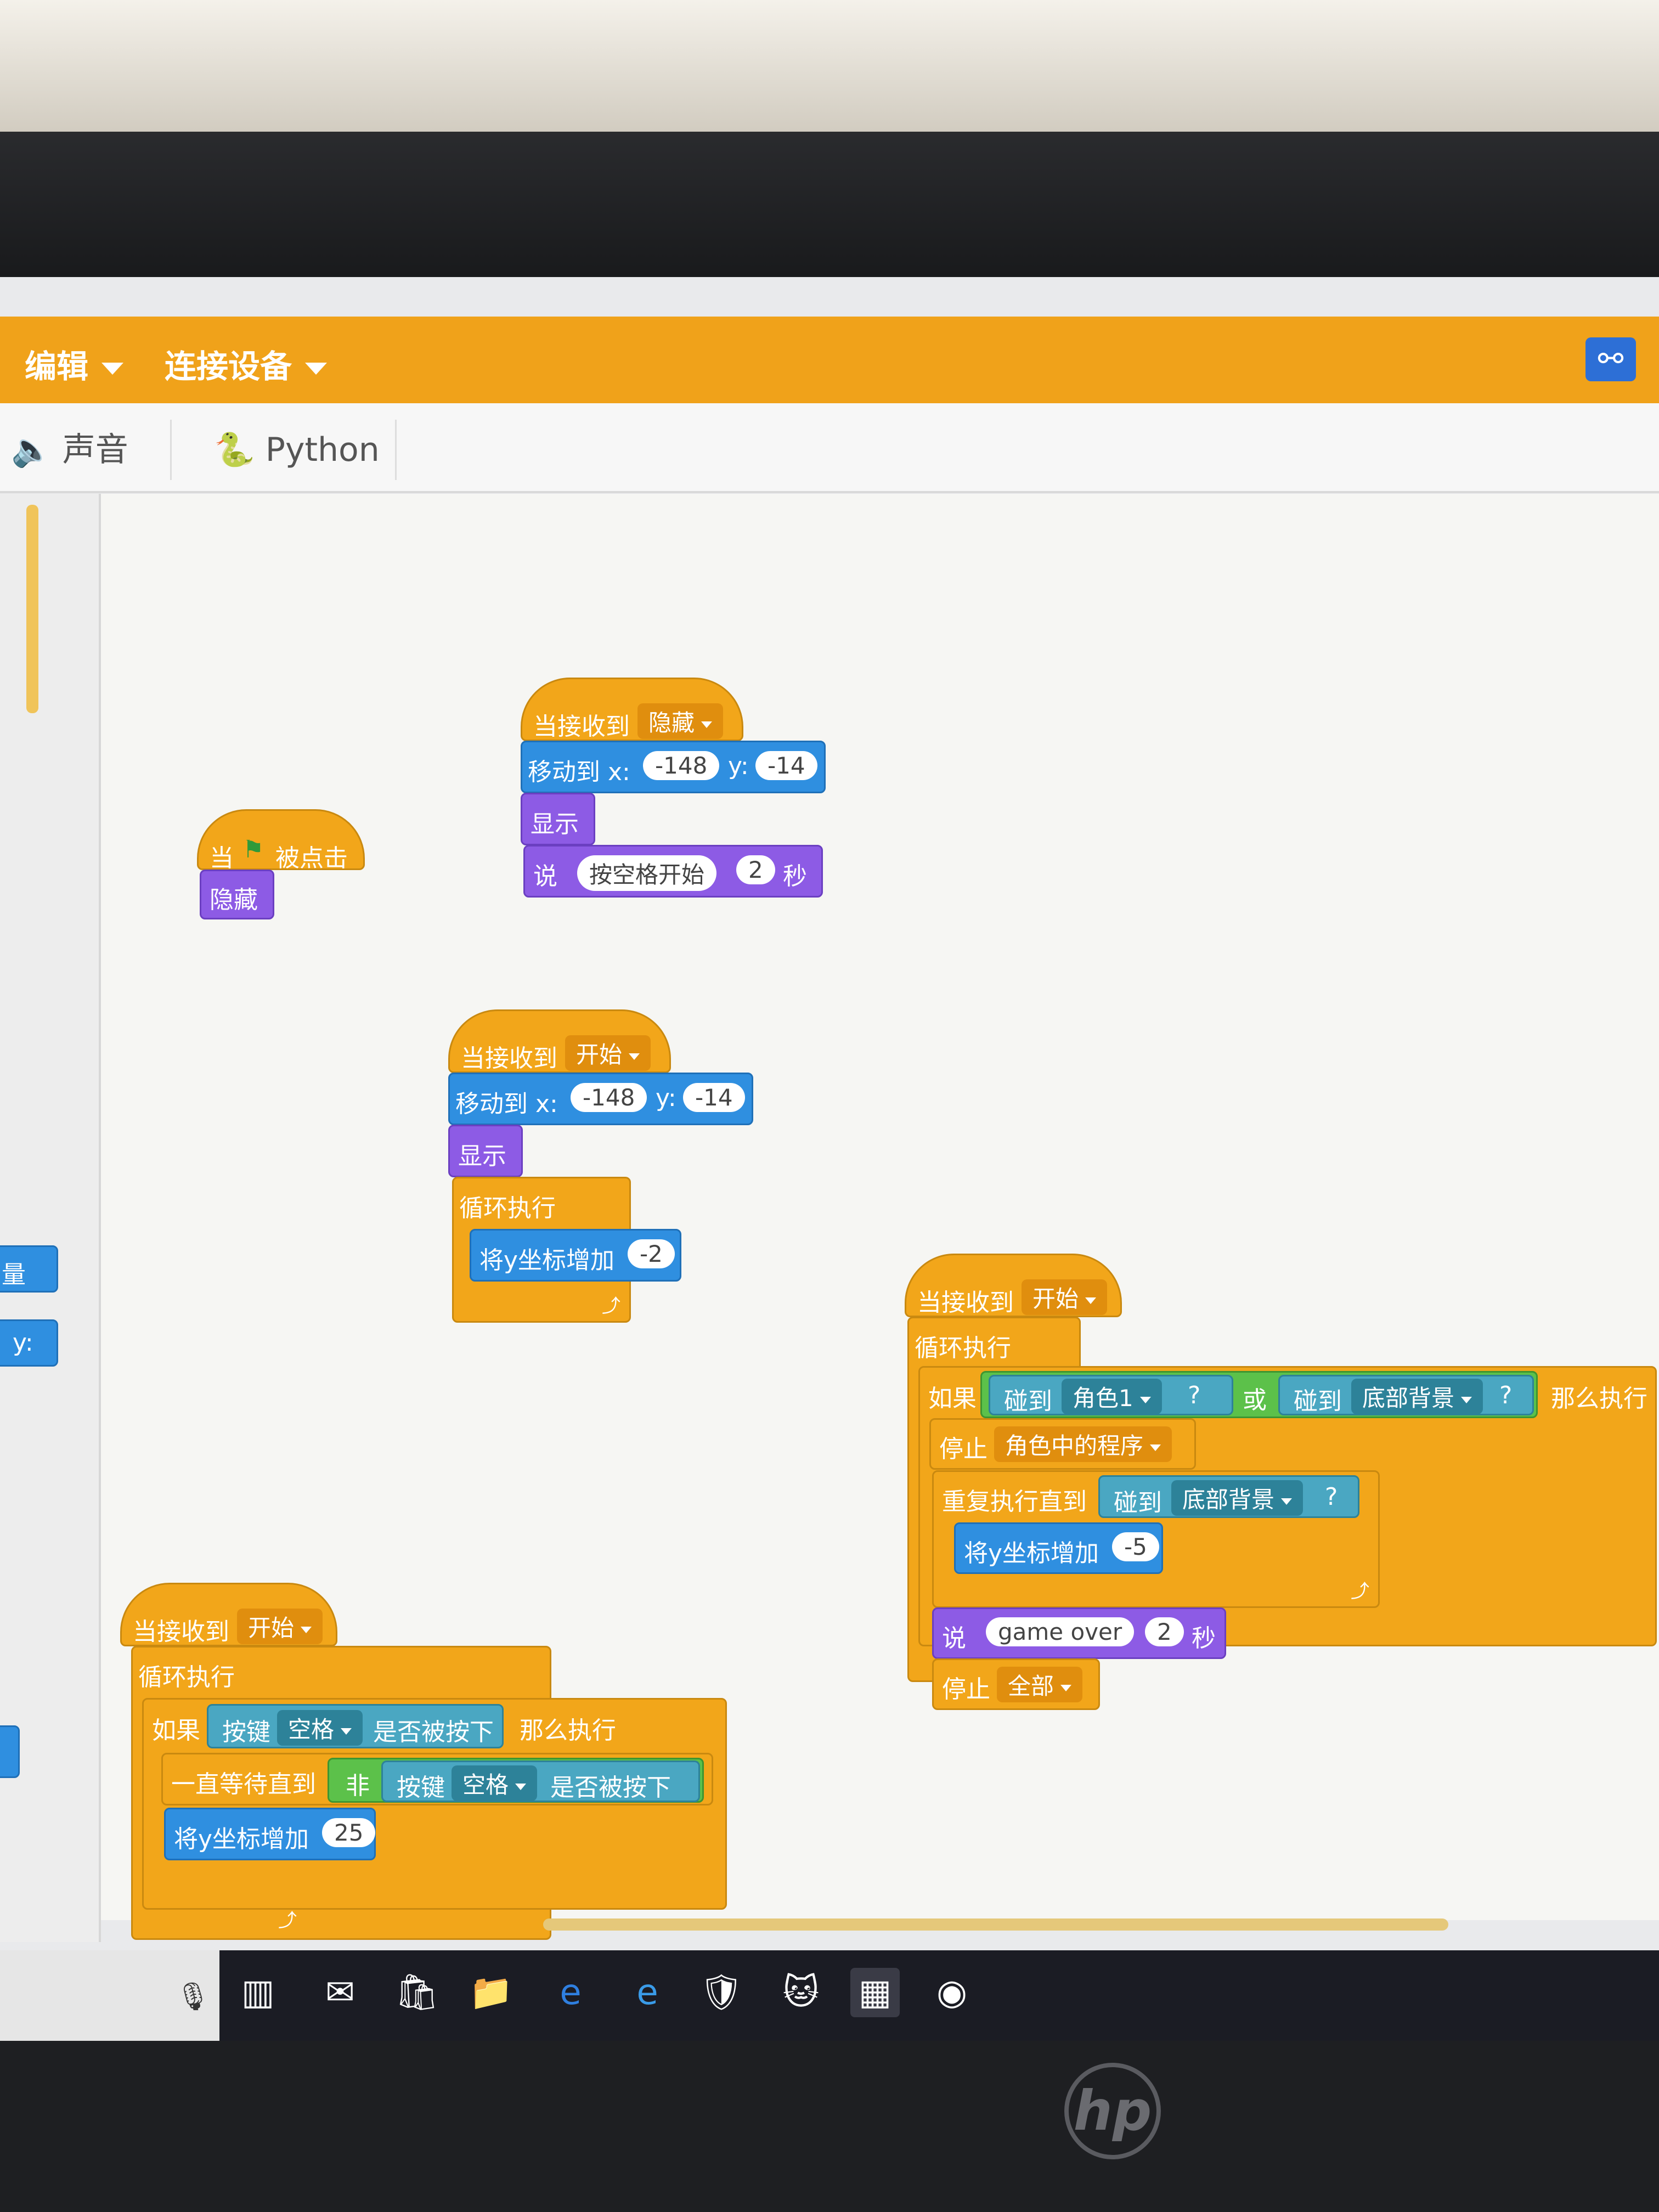  I want to click on touching-condition: 碰到 角色1 ?, so click(1111, 1395).